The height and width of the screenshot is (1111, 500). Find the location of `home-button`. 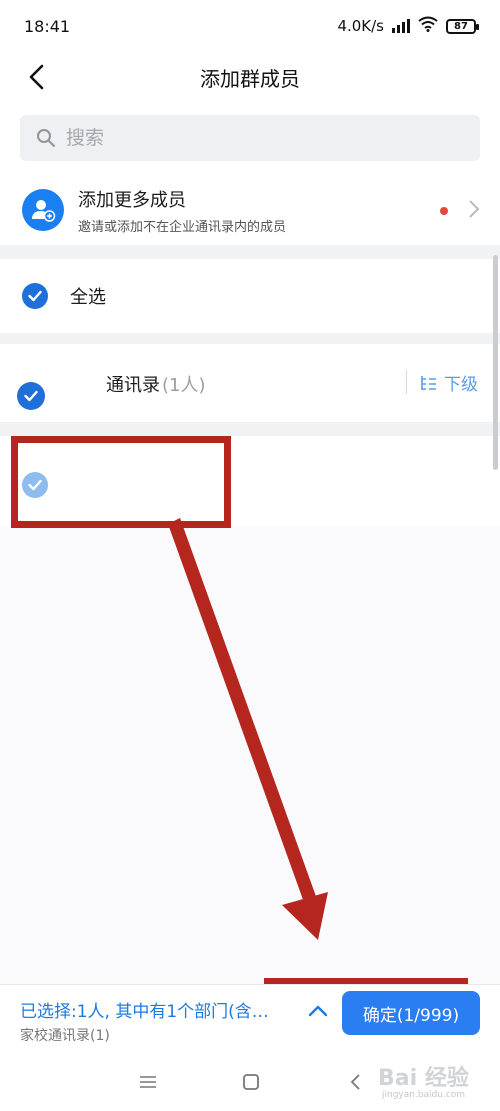

home-button is located at coordinates (251, 1082).